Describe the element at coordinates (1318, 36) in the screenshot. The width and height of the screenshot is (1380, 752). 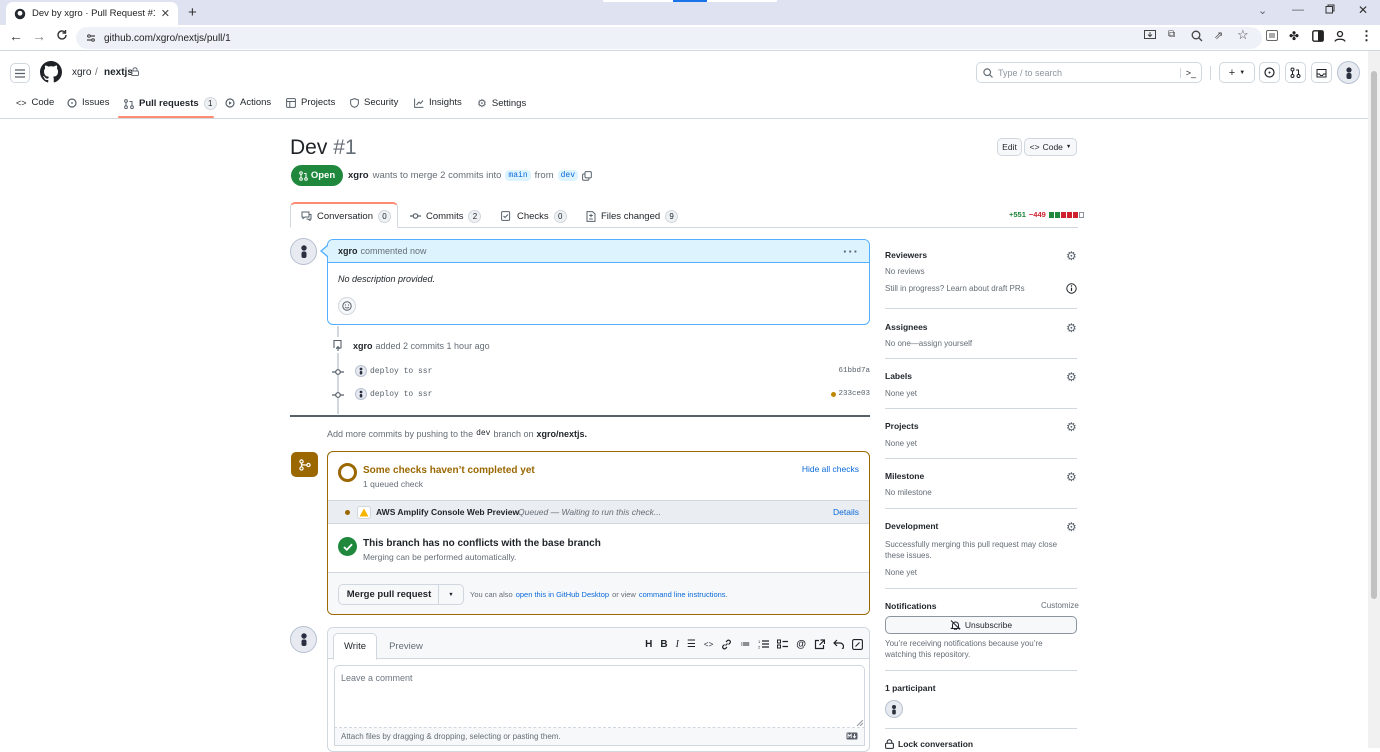
I see `side-panel-icon` at that location.